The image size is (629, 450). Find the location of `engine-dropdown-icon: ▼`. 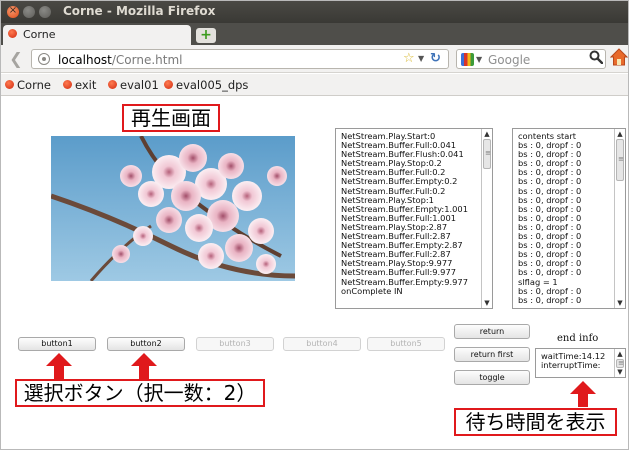

engine-dropdown-icon: ▼ is located at coordinates (479, 59).